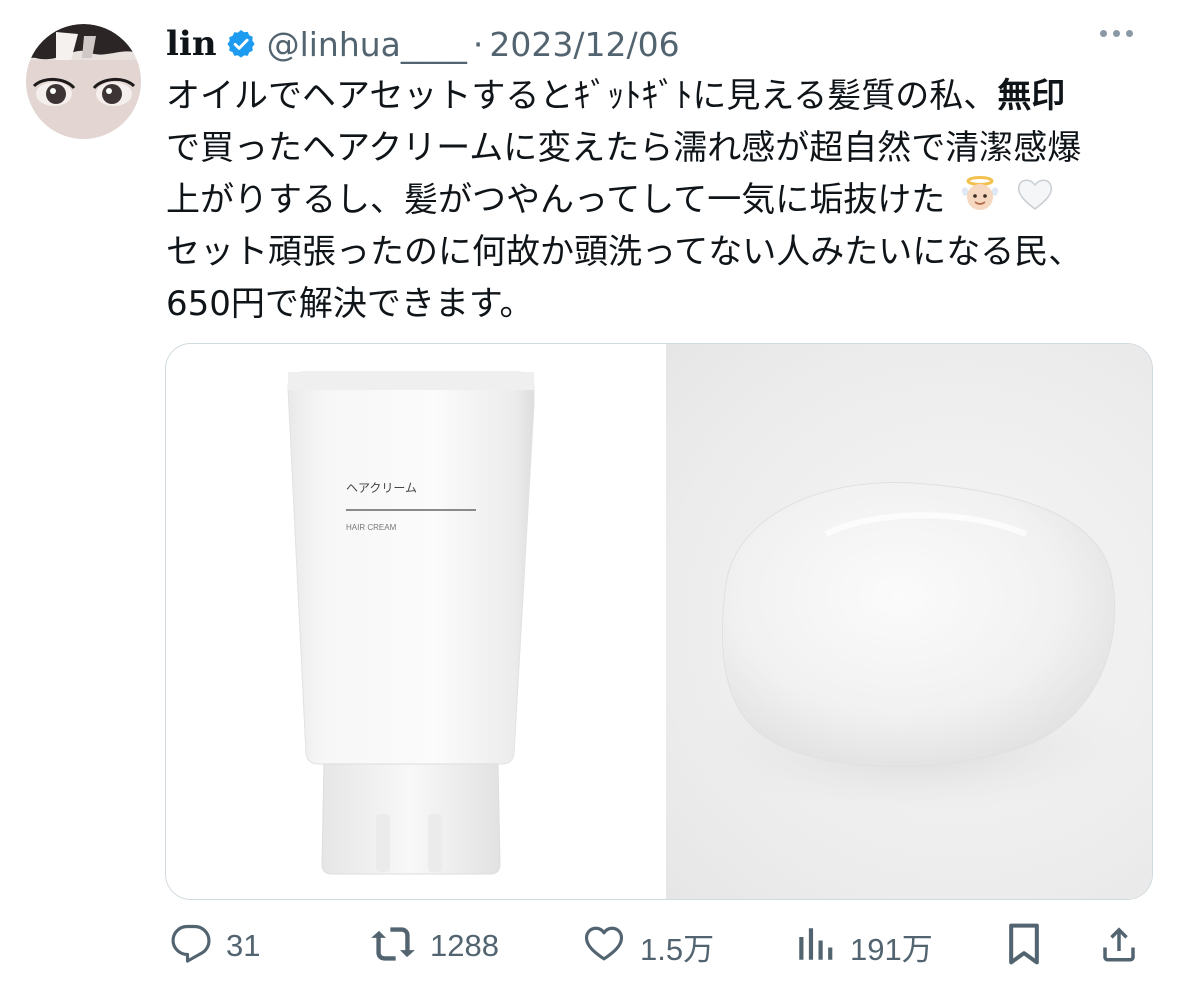  Describe the element at coordinates (1116, 33) in the screenshot. I see `more-options-icon` at that location.